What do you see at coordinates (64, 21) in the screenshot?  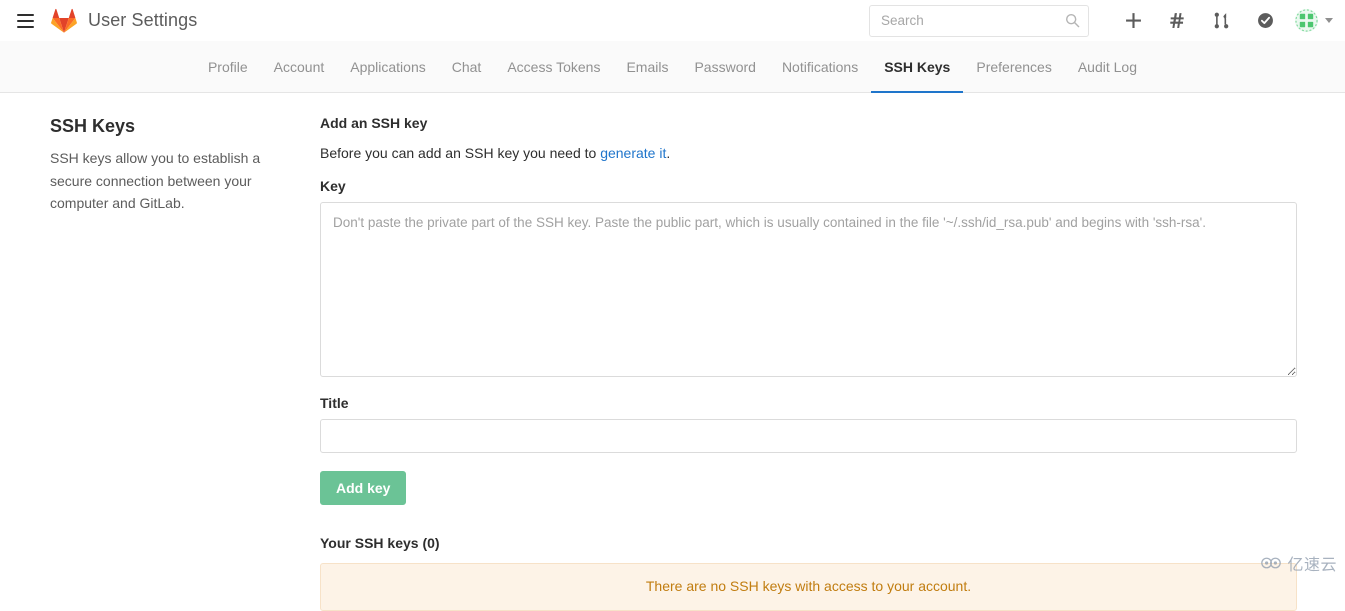 I see `gitlab-logo-icon` at bounding box center [64, 21].